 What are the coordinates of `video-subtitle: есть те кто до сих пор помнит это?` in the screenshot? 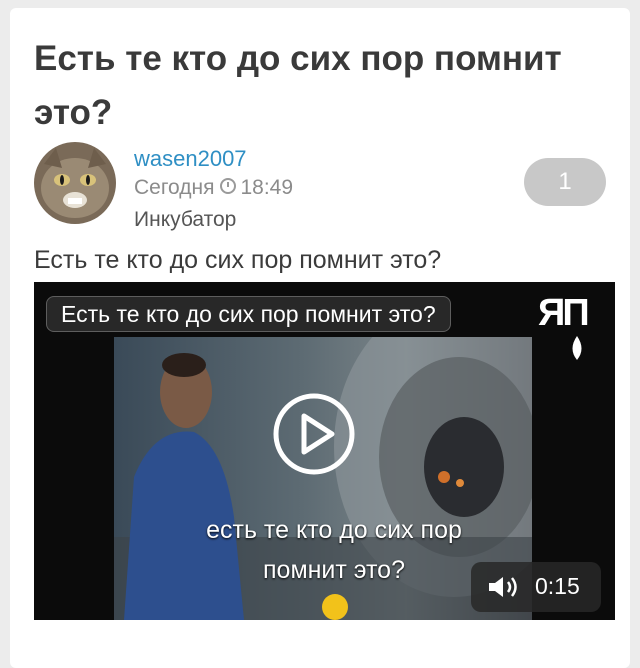 It's located at (334, 550).